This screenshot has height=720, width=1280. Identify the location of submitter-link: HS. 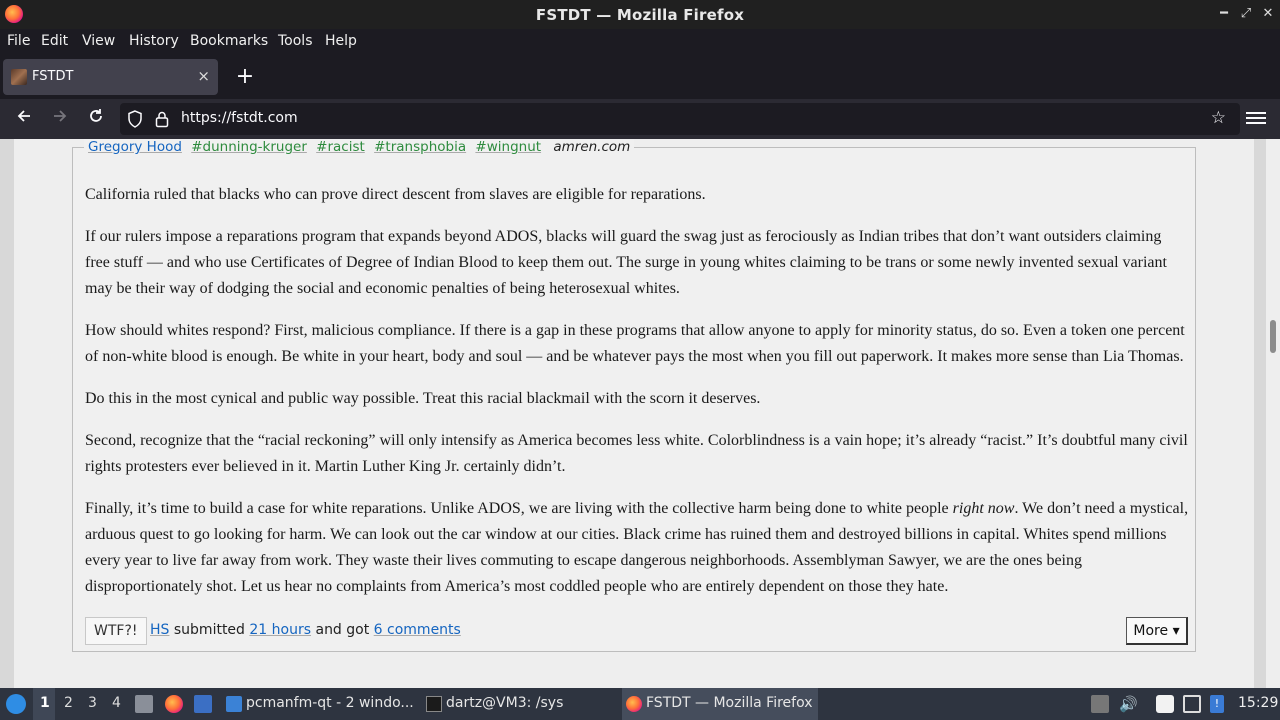
(159, 630).